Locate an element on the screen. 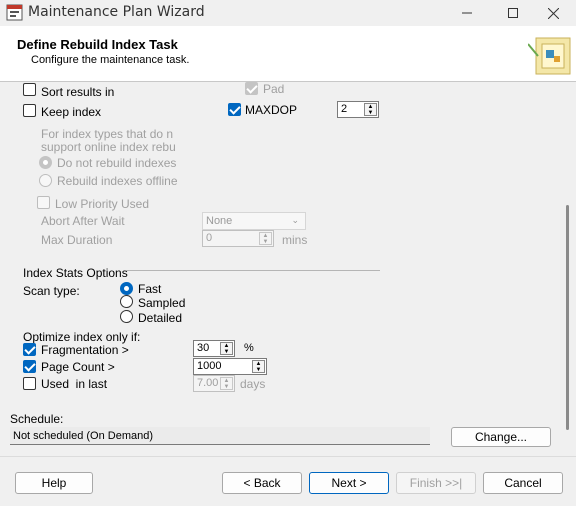  wizard-app-icon is located at coordinates (14, 12).